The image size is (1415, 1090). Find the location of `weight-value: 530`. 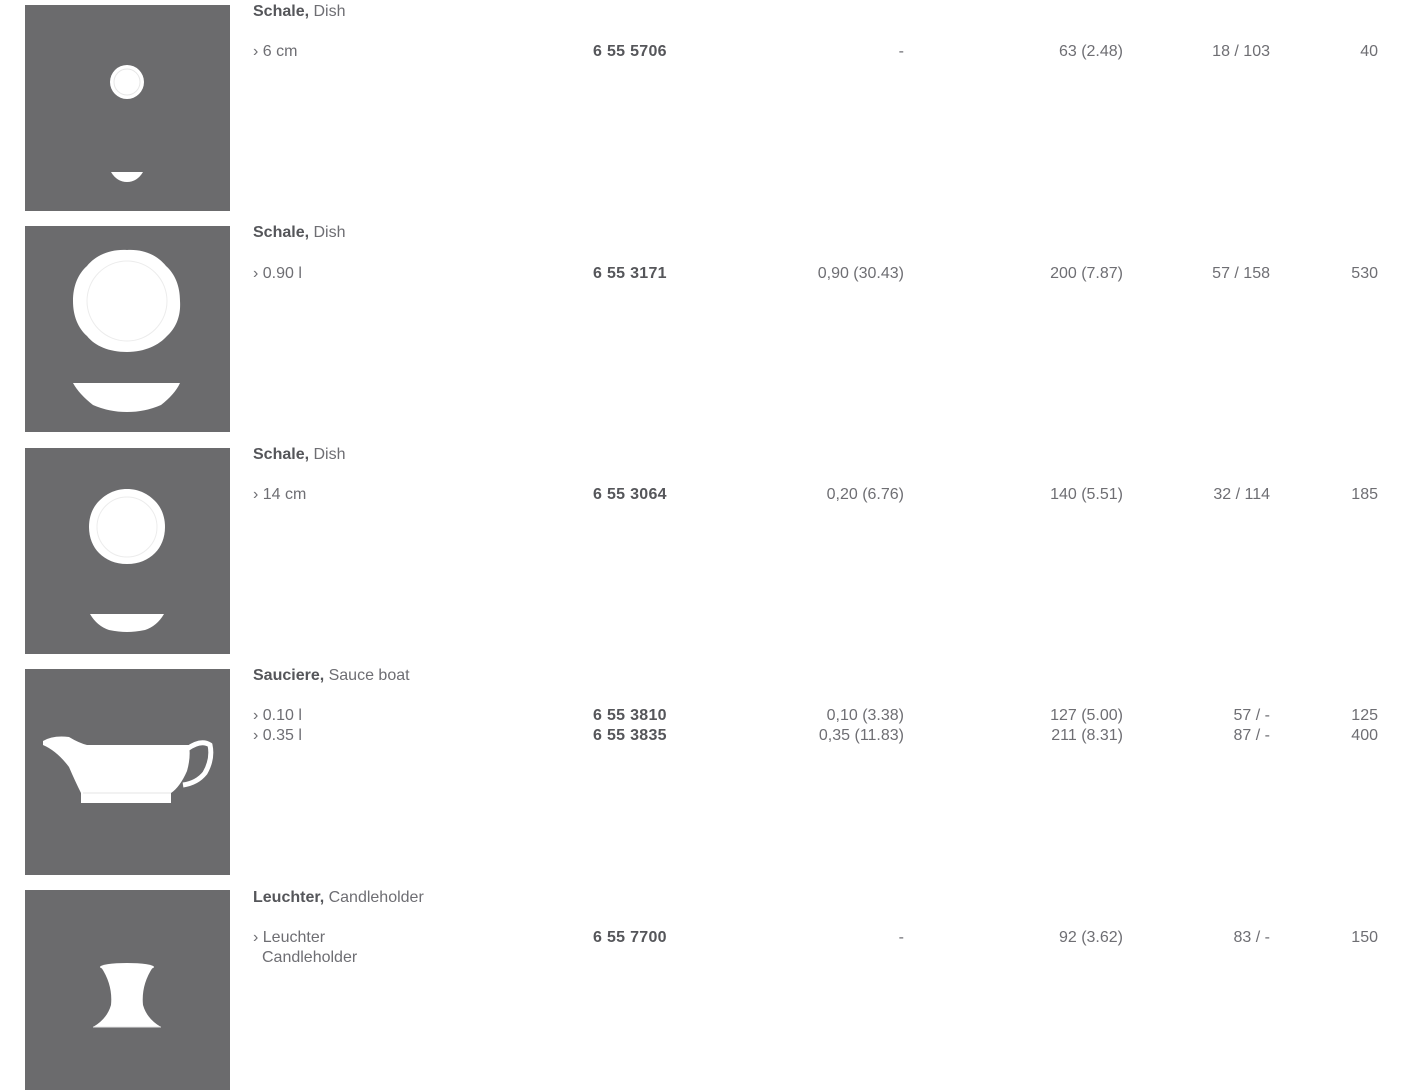

weight-value: 530 is located at coordinates (1364, 273).